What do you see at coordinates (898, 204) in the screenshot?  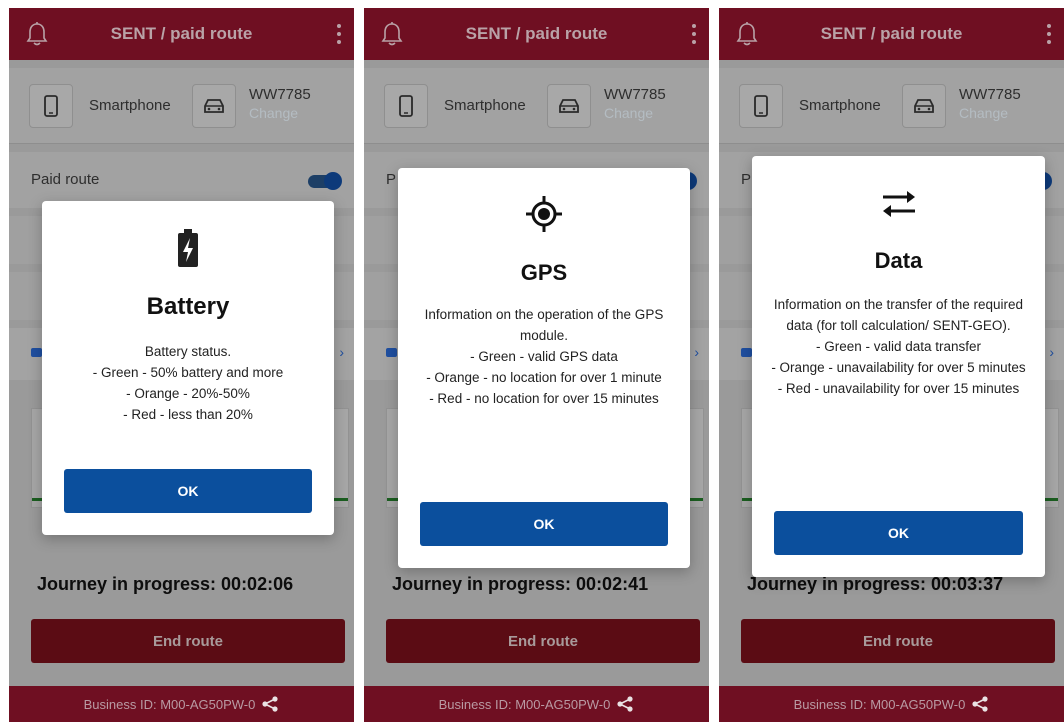 I see `data-transfer-icon` at bounding box center [898, 204].